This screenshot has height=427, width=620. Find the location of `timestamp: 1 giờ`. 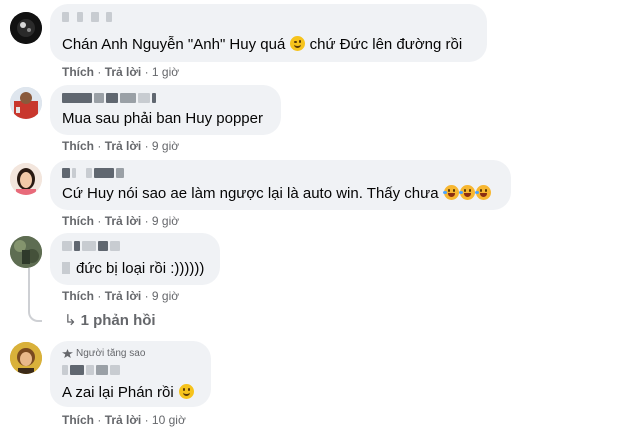

timestamp: 1 giờ is located at coordinates (165, 72).